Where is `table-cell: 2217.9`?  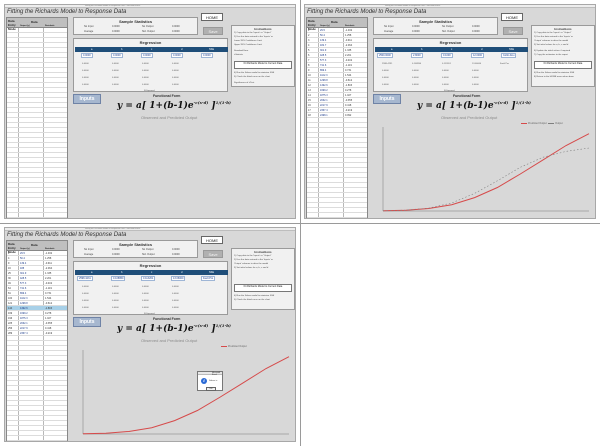 table-cell: 2217.9 is located at coordinates (324, 105).